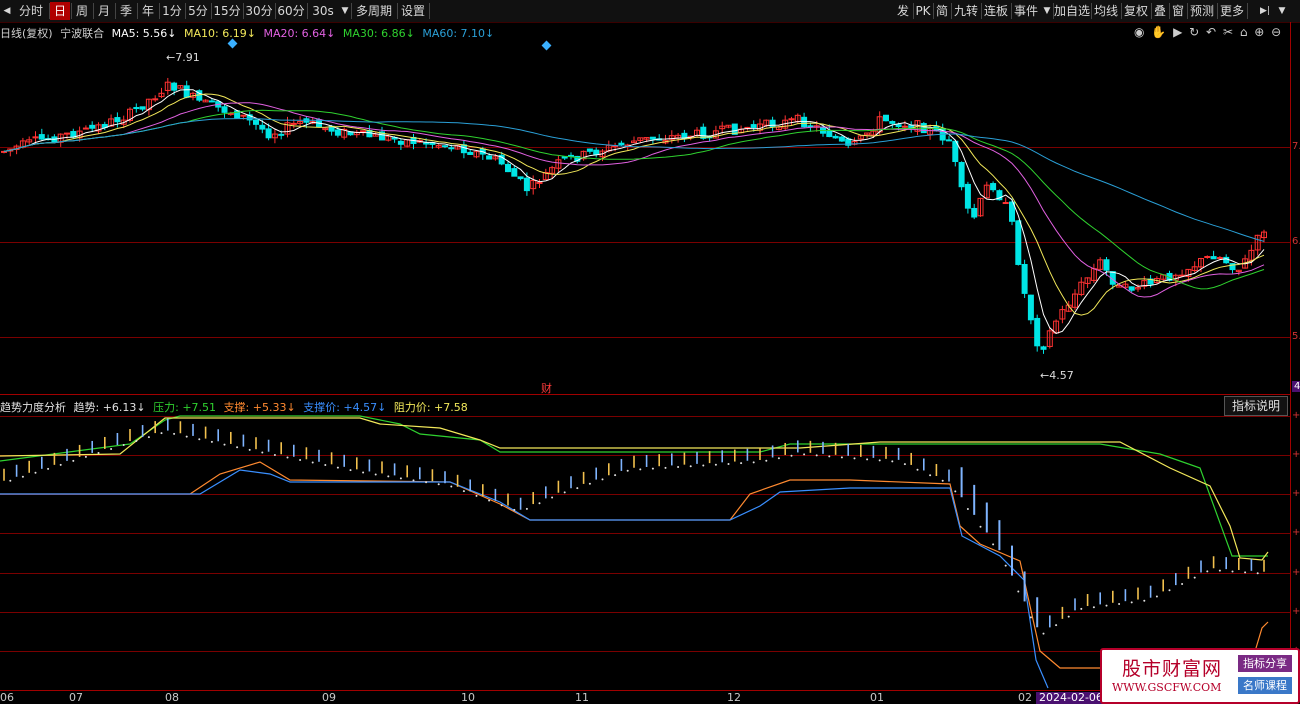 This screenshot has width=1300, height=704. Describe the element at coordinates (903, 11) in the screenshot. I see `post-button: 发` at that location.